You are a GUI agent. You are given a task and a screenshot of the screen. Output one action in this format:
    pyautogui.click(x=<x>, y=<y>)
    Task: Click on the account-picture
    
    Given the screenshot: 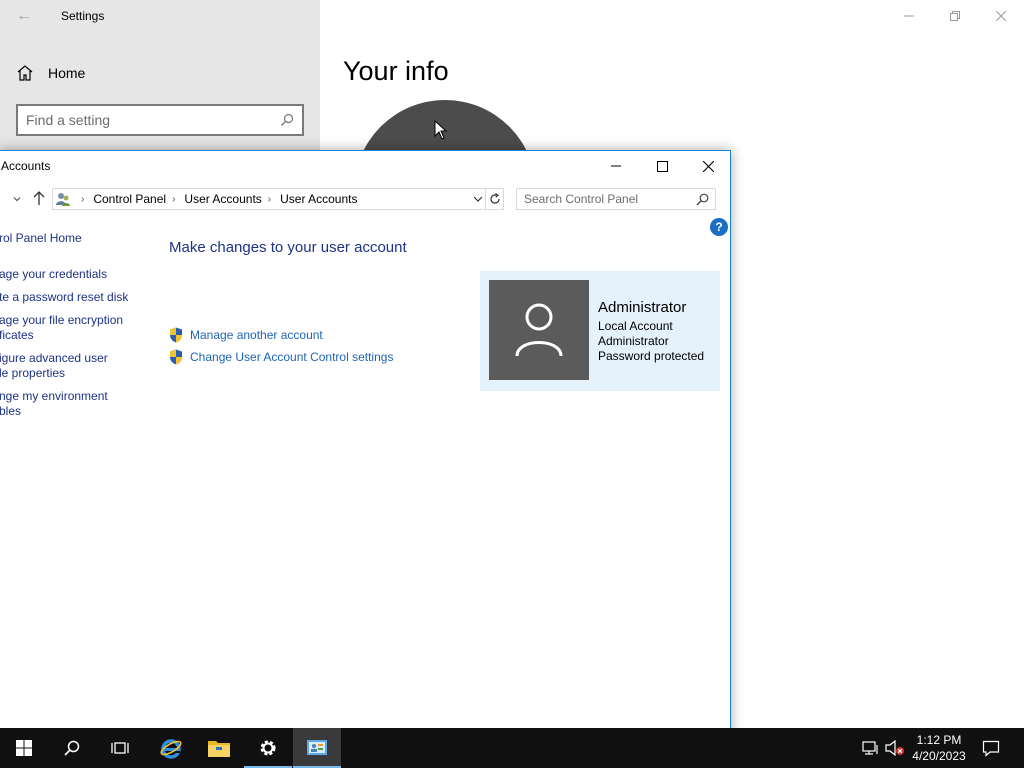 What is the action you would take?
    pyautogui.click(x=539, y=330)
    